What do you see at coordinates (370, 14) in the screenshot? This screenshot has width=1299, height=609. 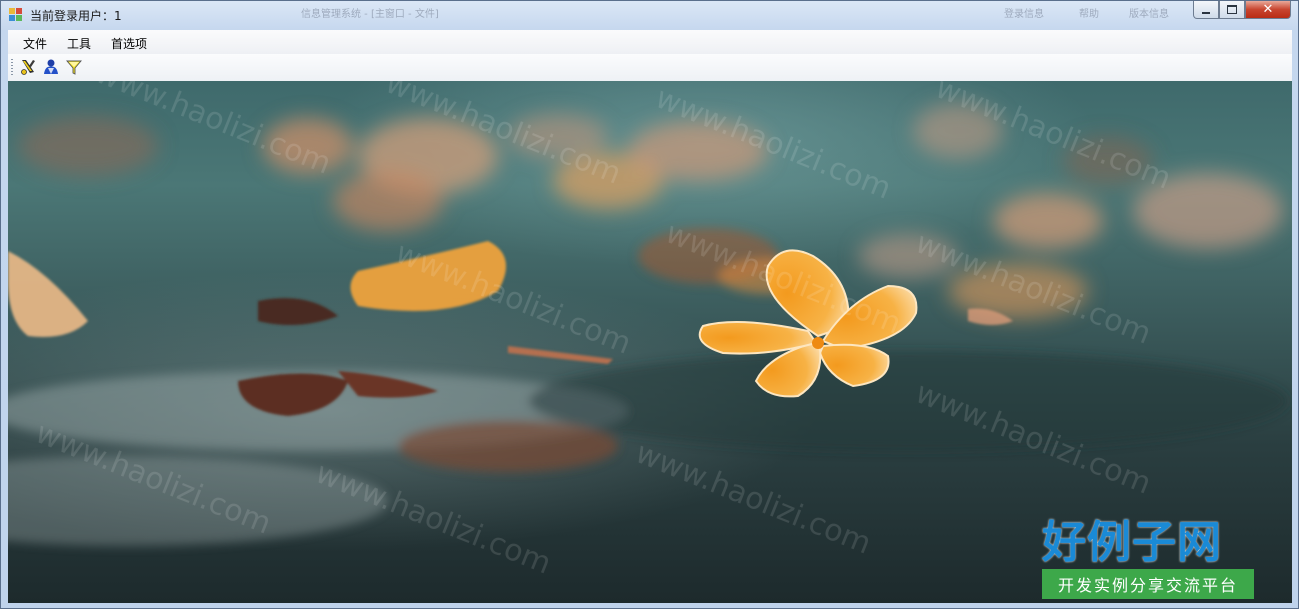 I see `window-title-ghost: 信息管理系统 - [主窗口 - 文件]` at bounding box center [370, 14].